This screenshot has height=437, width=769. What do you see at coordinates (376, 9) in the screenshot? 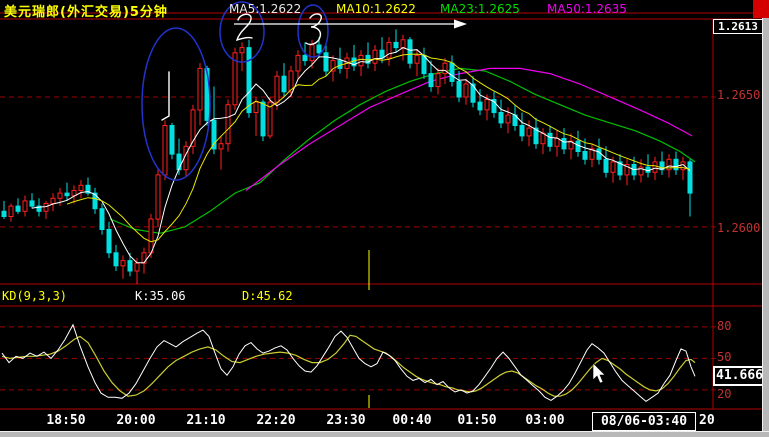
I see `ma10-label: MA10:1.2622` at bounding box center [376, 9].